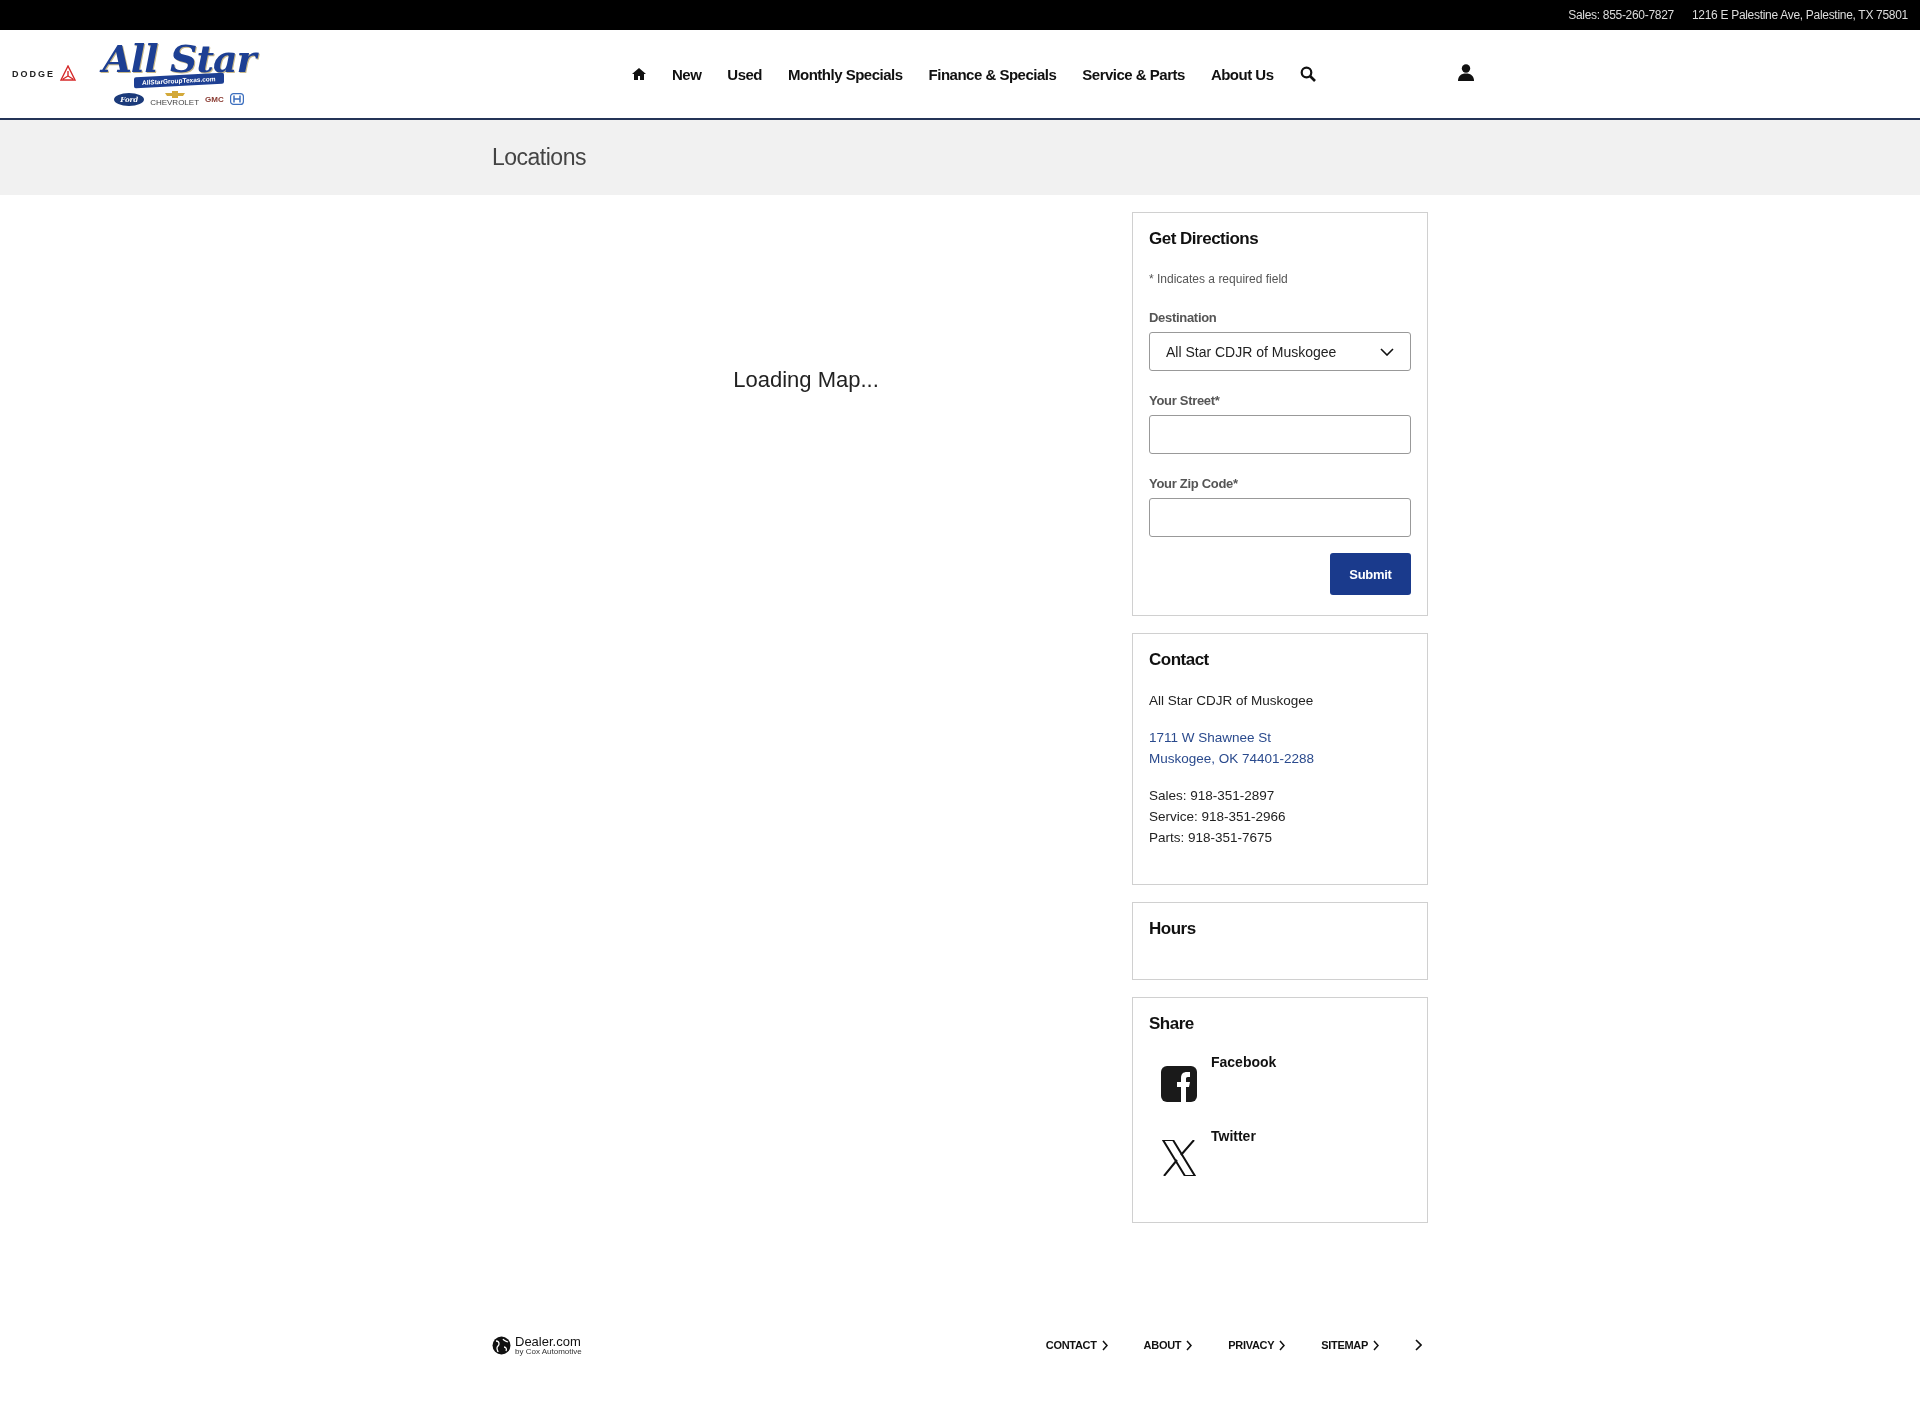 The width and height of the screenshot is (1920, 1406). What do you see at coordinates (1183, 317) in the screenshot?
I see `field-label: Destination` at bounding box center [1183, 317].